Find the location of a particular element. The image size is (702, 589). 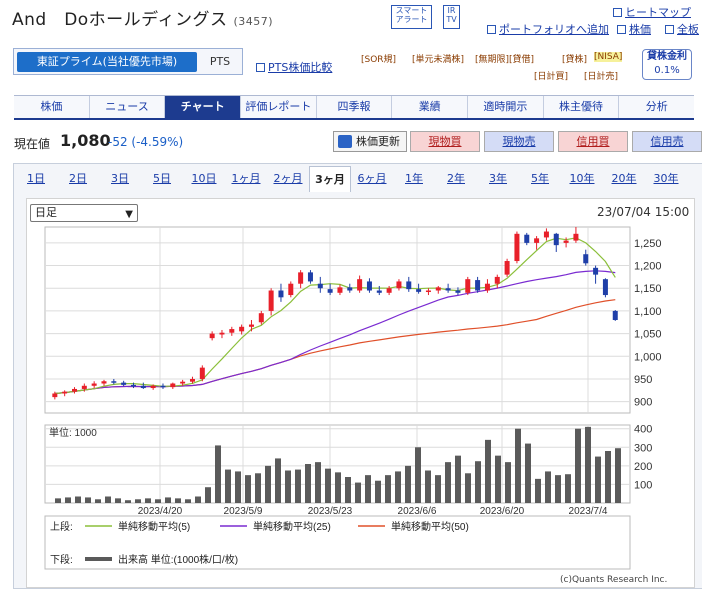

legend-ma50-label: 単純移動平均(50) is located at coordinates (430, 526).